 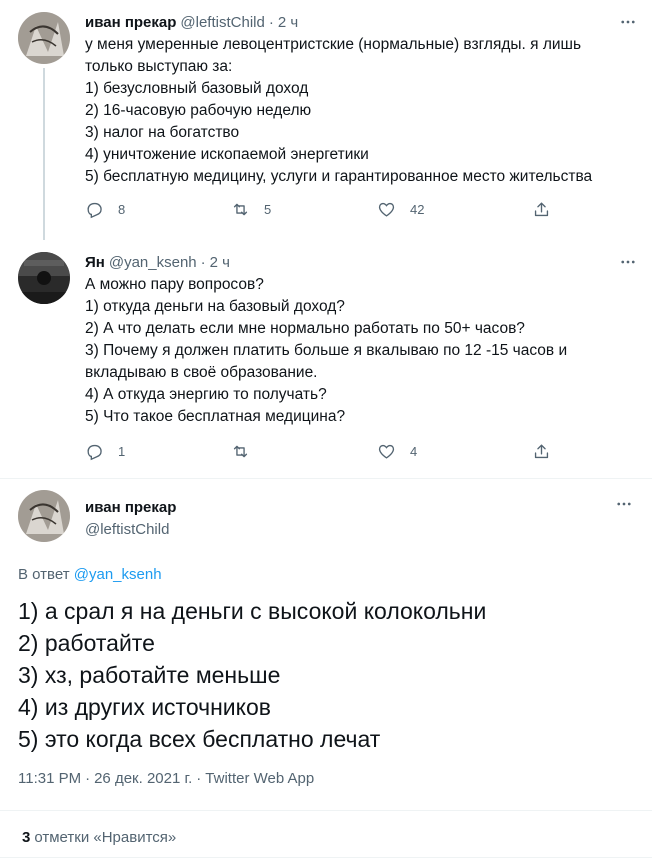 I want to click on tweet-line: 3) хз, работайте меньше, so click(x=149, y=675).